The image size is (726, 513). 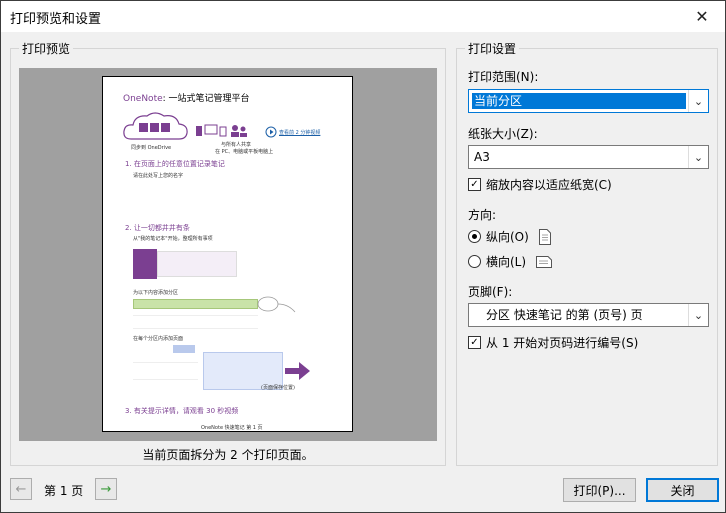 I want to click on landscape-label: 横向(L), so click(x=506, y=262).